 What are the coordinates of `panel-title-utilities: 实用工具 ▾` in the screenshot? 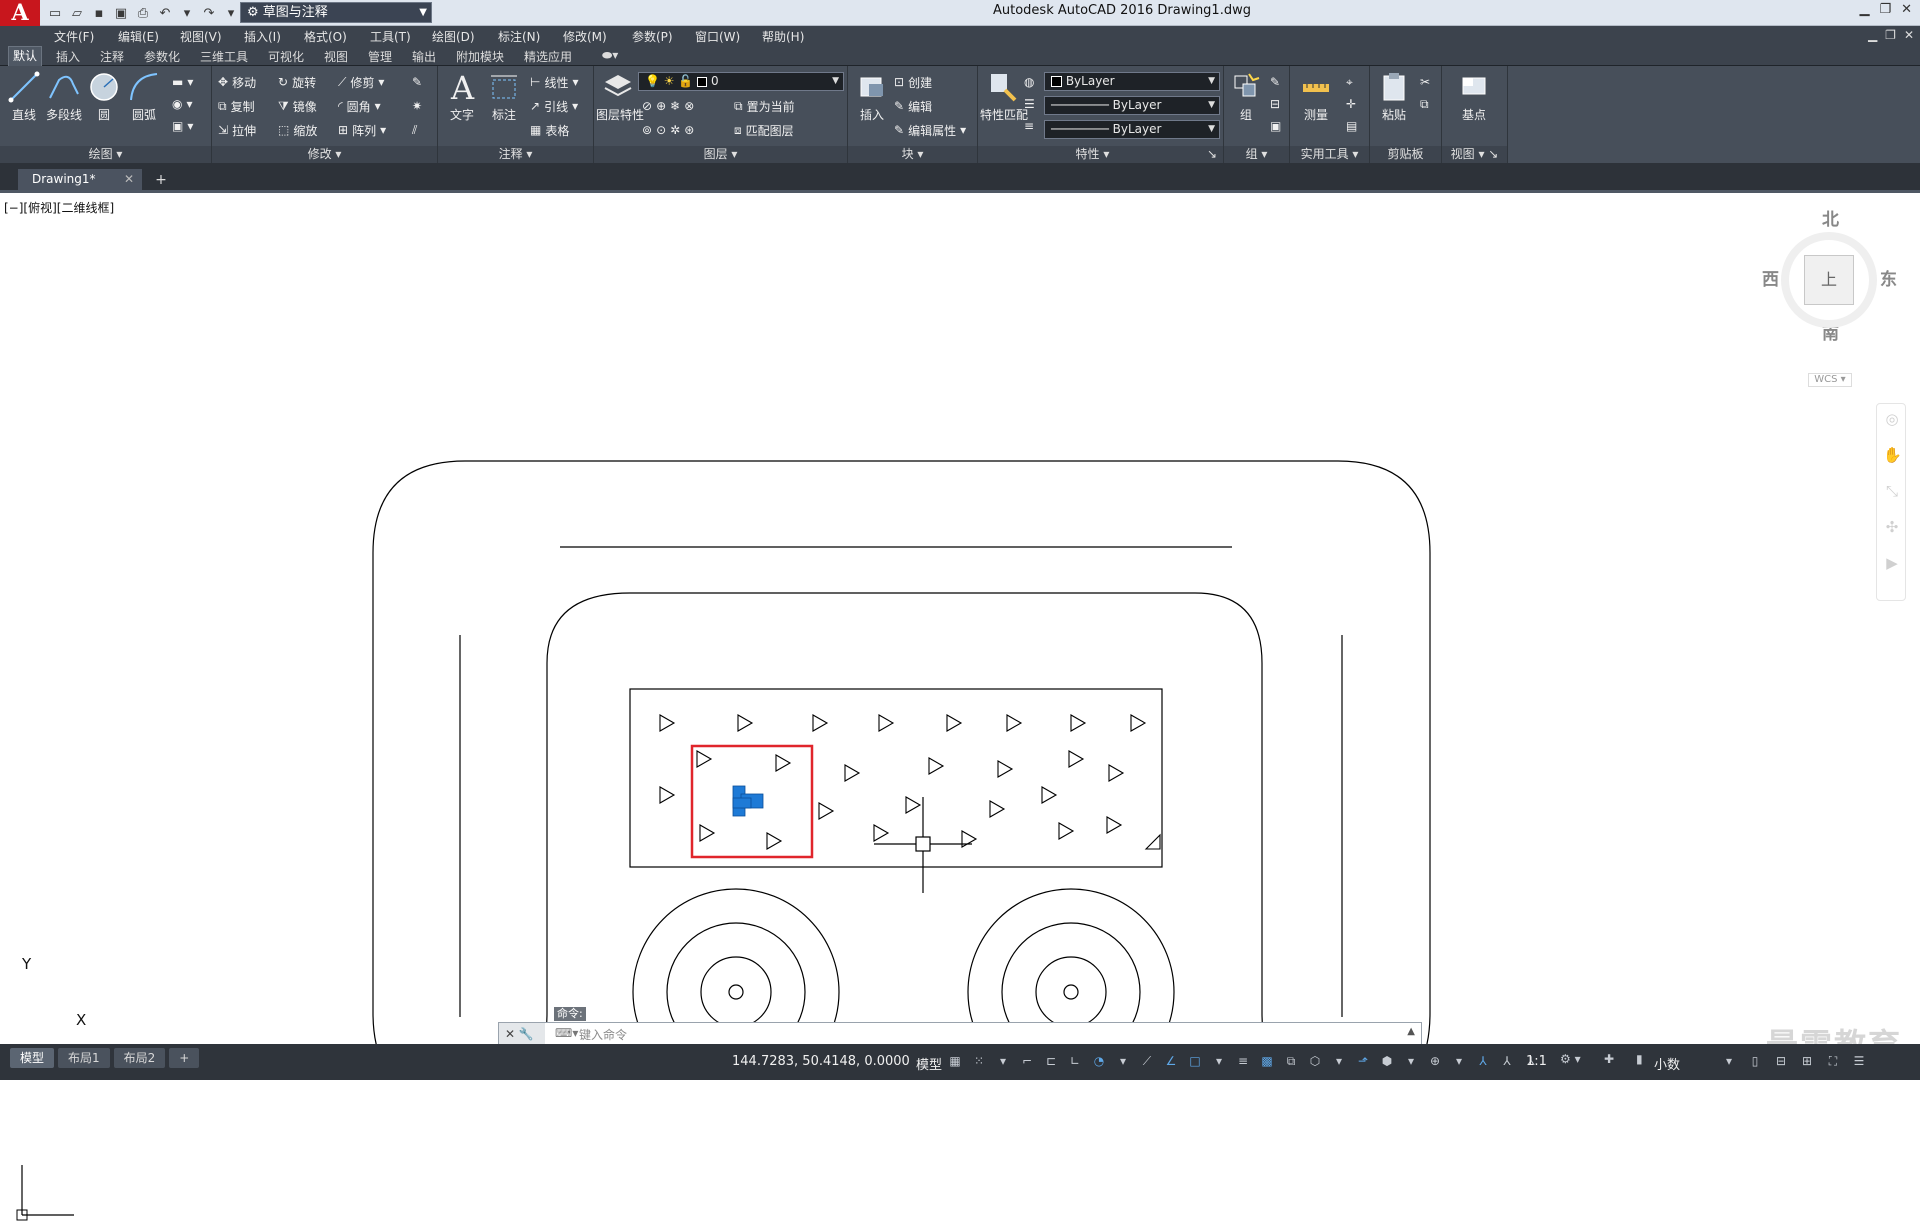 It's located at (1329, 154).